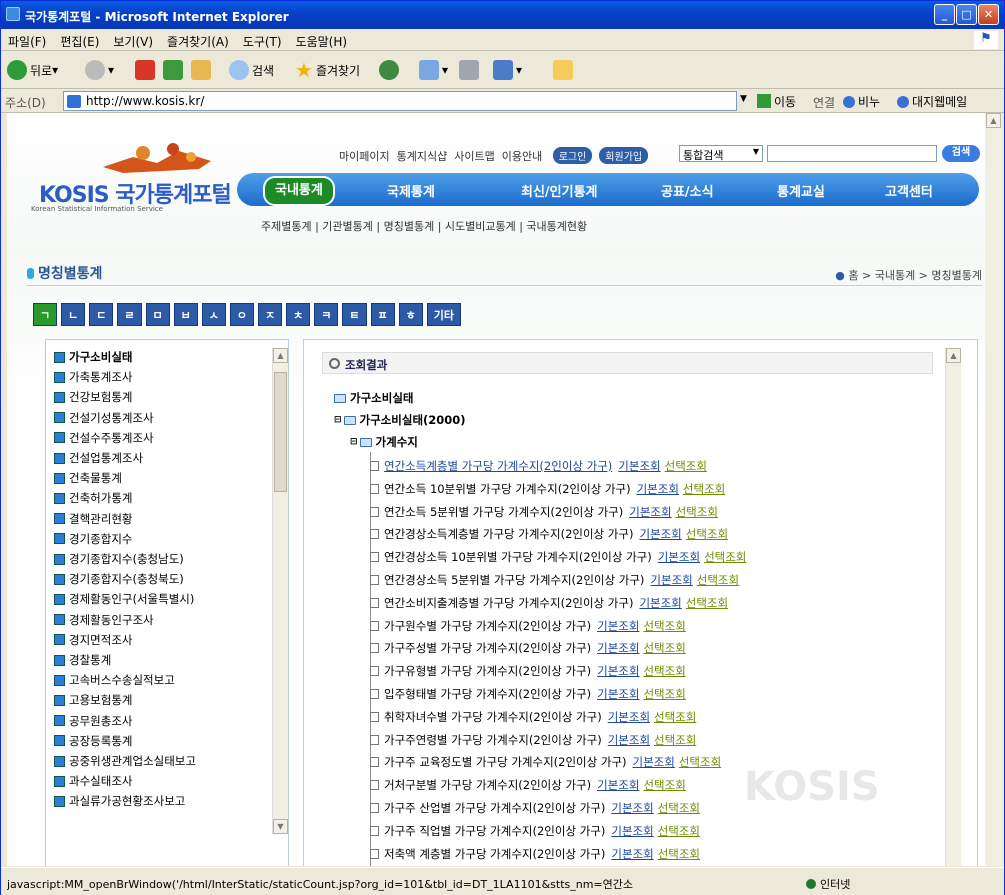 Image resolution: width=1005 pixels, height=895 pixels. I want to click on tab-consonant: ㅁ, so click(157, 314).